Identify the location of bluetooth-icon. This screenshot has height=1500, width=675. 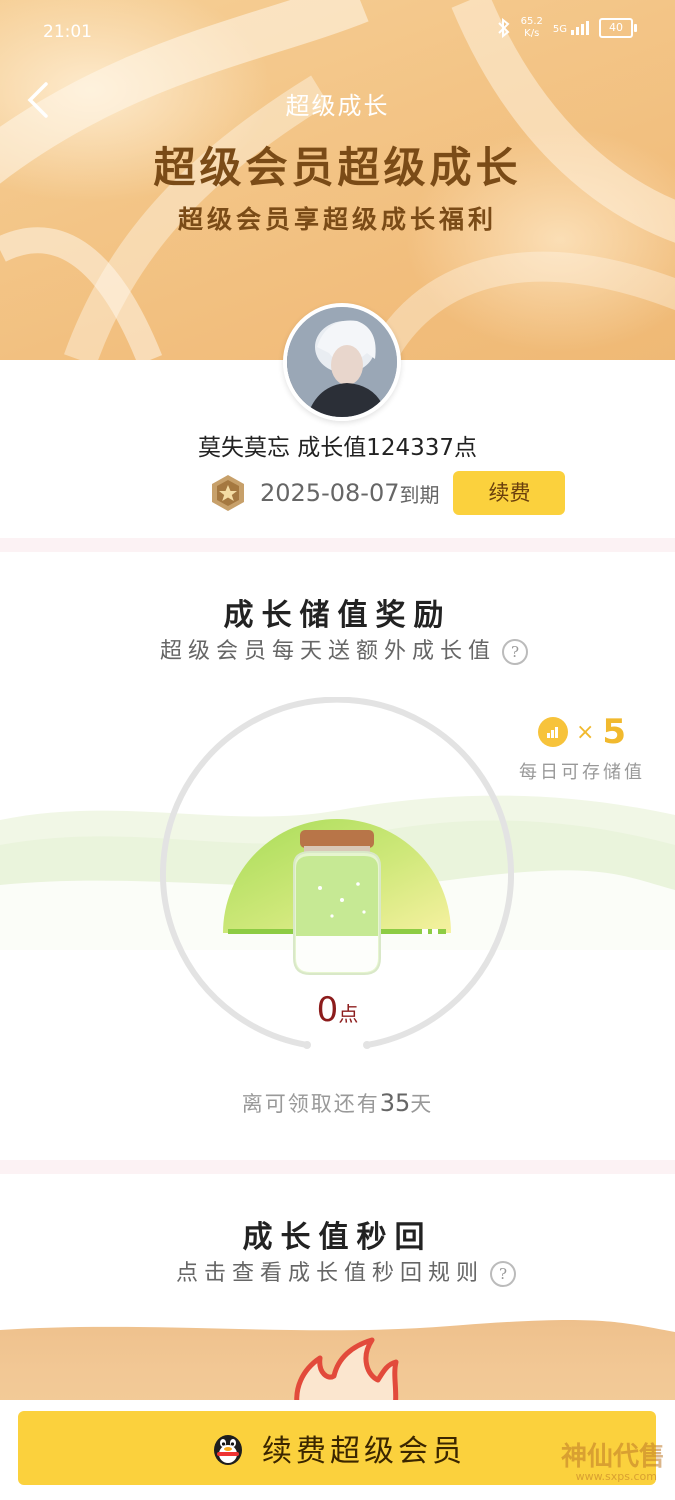
(503, 28).